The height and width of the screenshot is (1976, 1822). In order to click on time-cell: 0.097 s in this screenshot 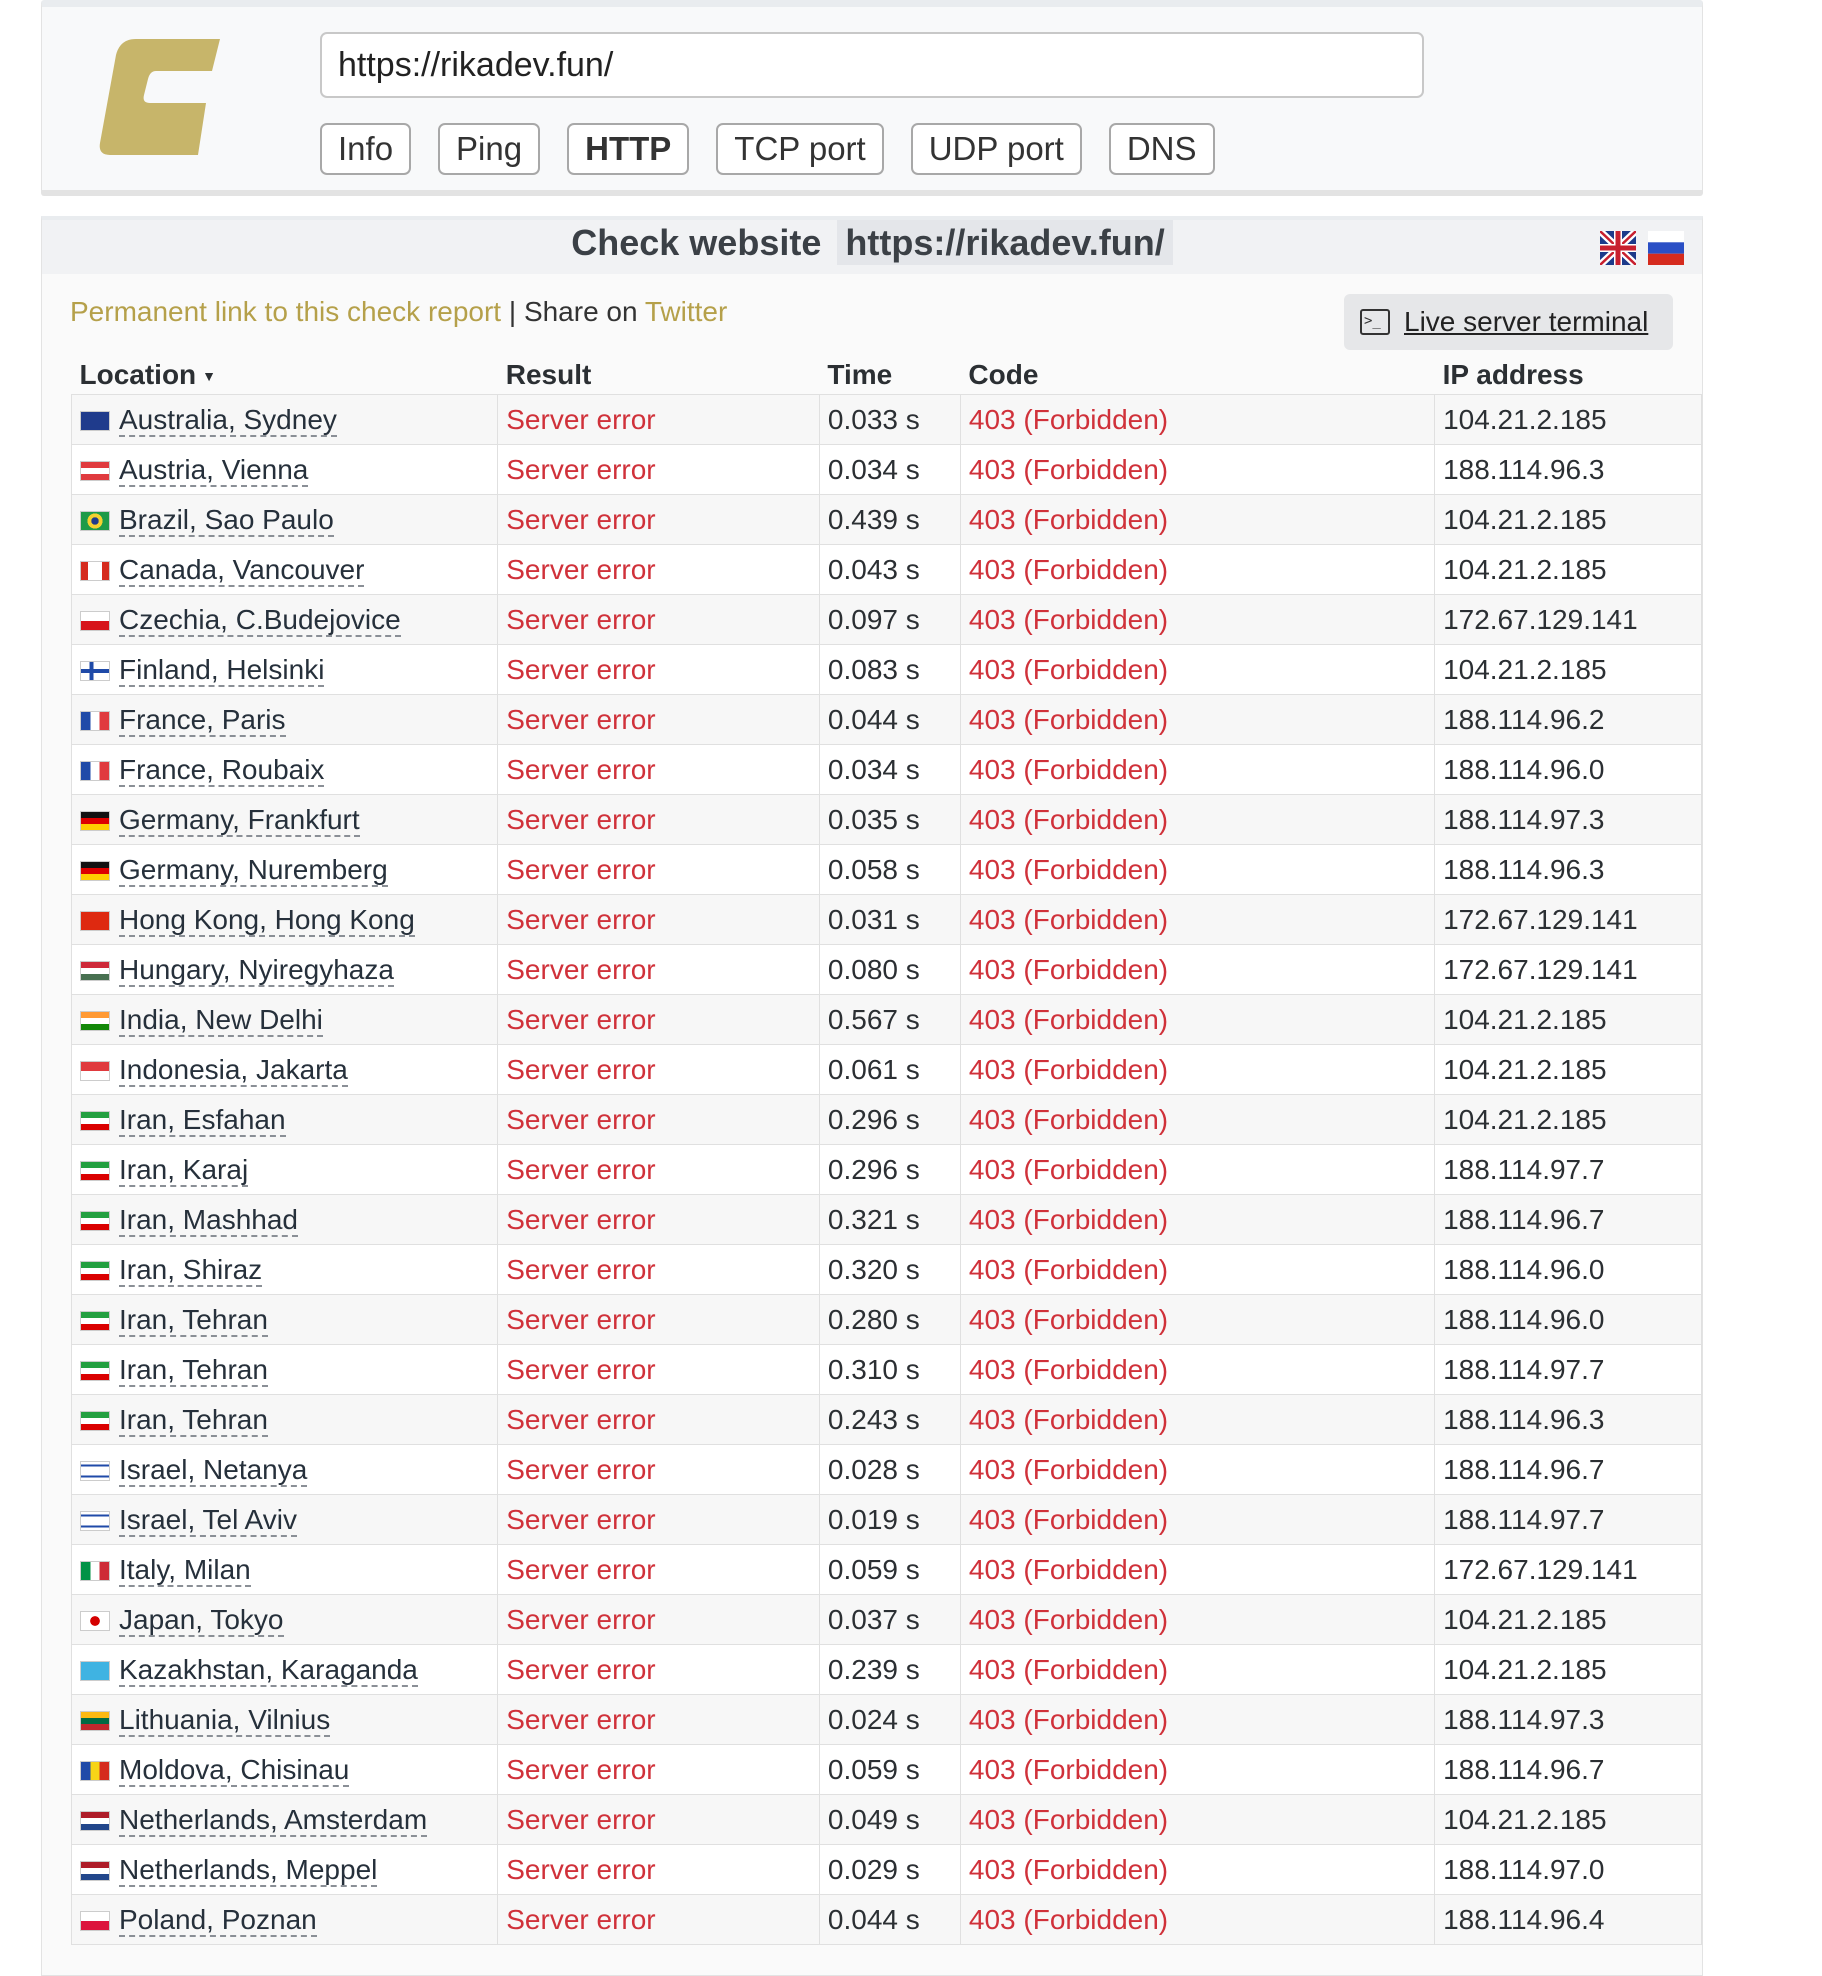, I will do `click(889, 619)`.